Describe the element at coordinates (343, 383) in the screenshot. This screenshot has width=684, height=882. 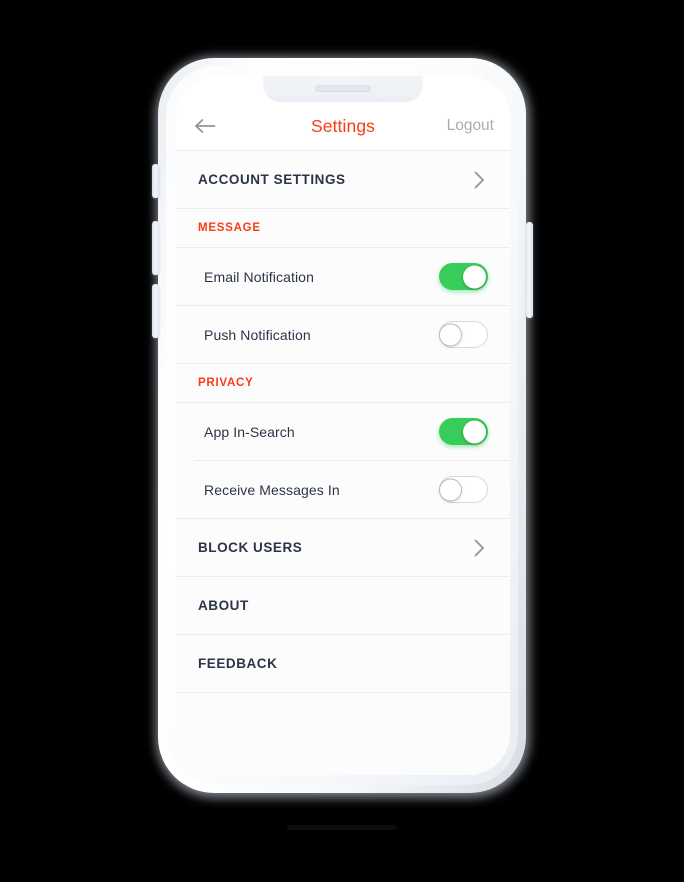
I see `section-header-privacy: PRIVACY` at that location.